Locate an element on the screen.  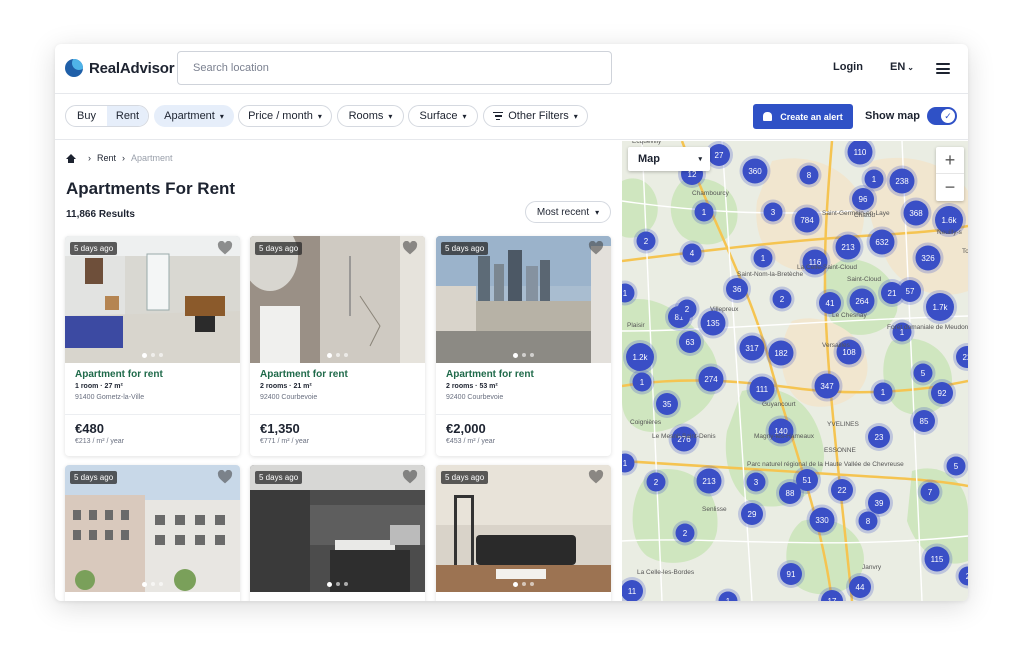
map-cluster-count: 108 is located at coordinates (849, 352).